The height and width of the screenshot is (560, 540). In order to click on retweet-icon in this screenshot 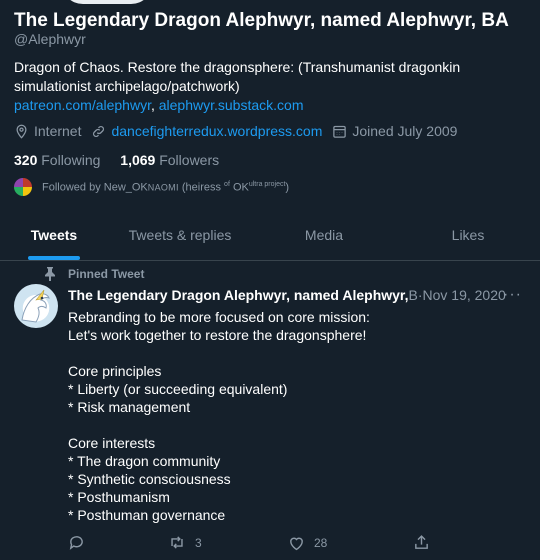, I will do `click(177, 542)`.